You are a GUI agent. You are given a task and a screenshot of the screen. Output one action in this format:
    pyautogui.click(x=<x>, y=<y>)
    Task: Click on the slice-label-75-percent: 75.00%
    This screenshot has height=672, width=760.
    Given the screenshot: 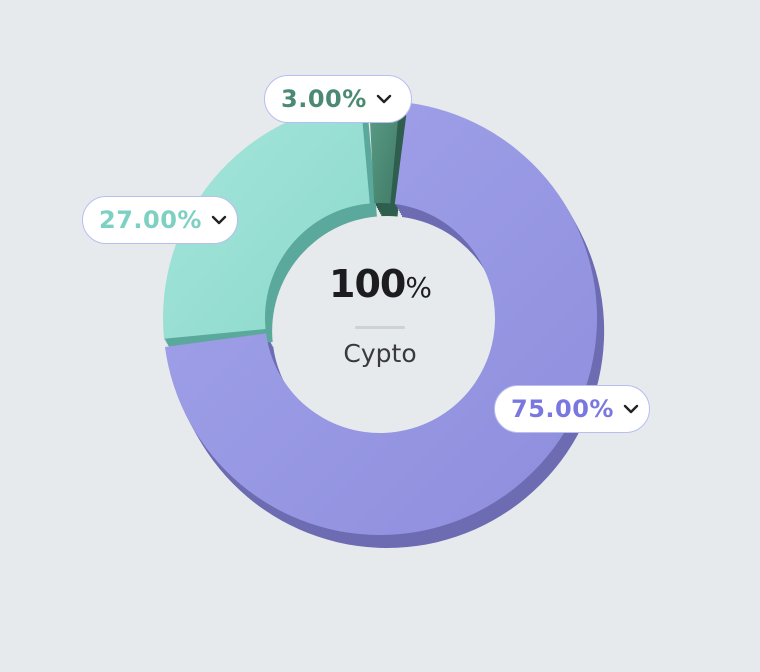 What is the action you would take?
    pyautogui.click(x=572, y=409)
    